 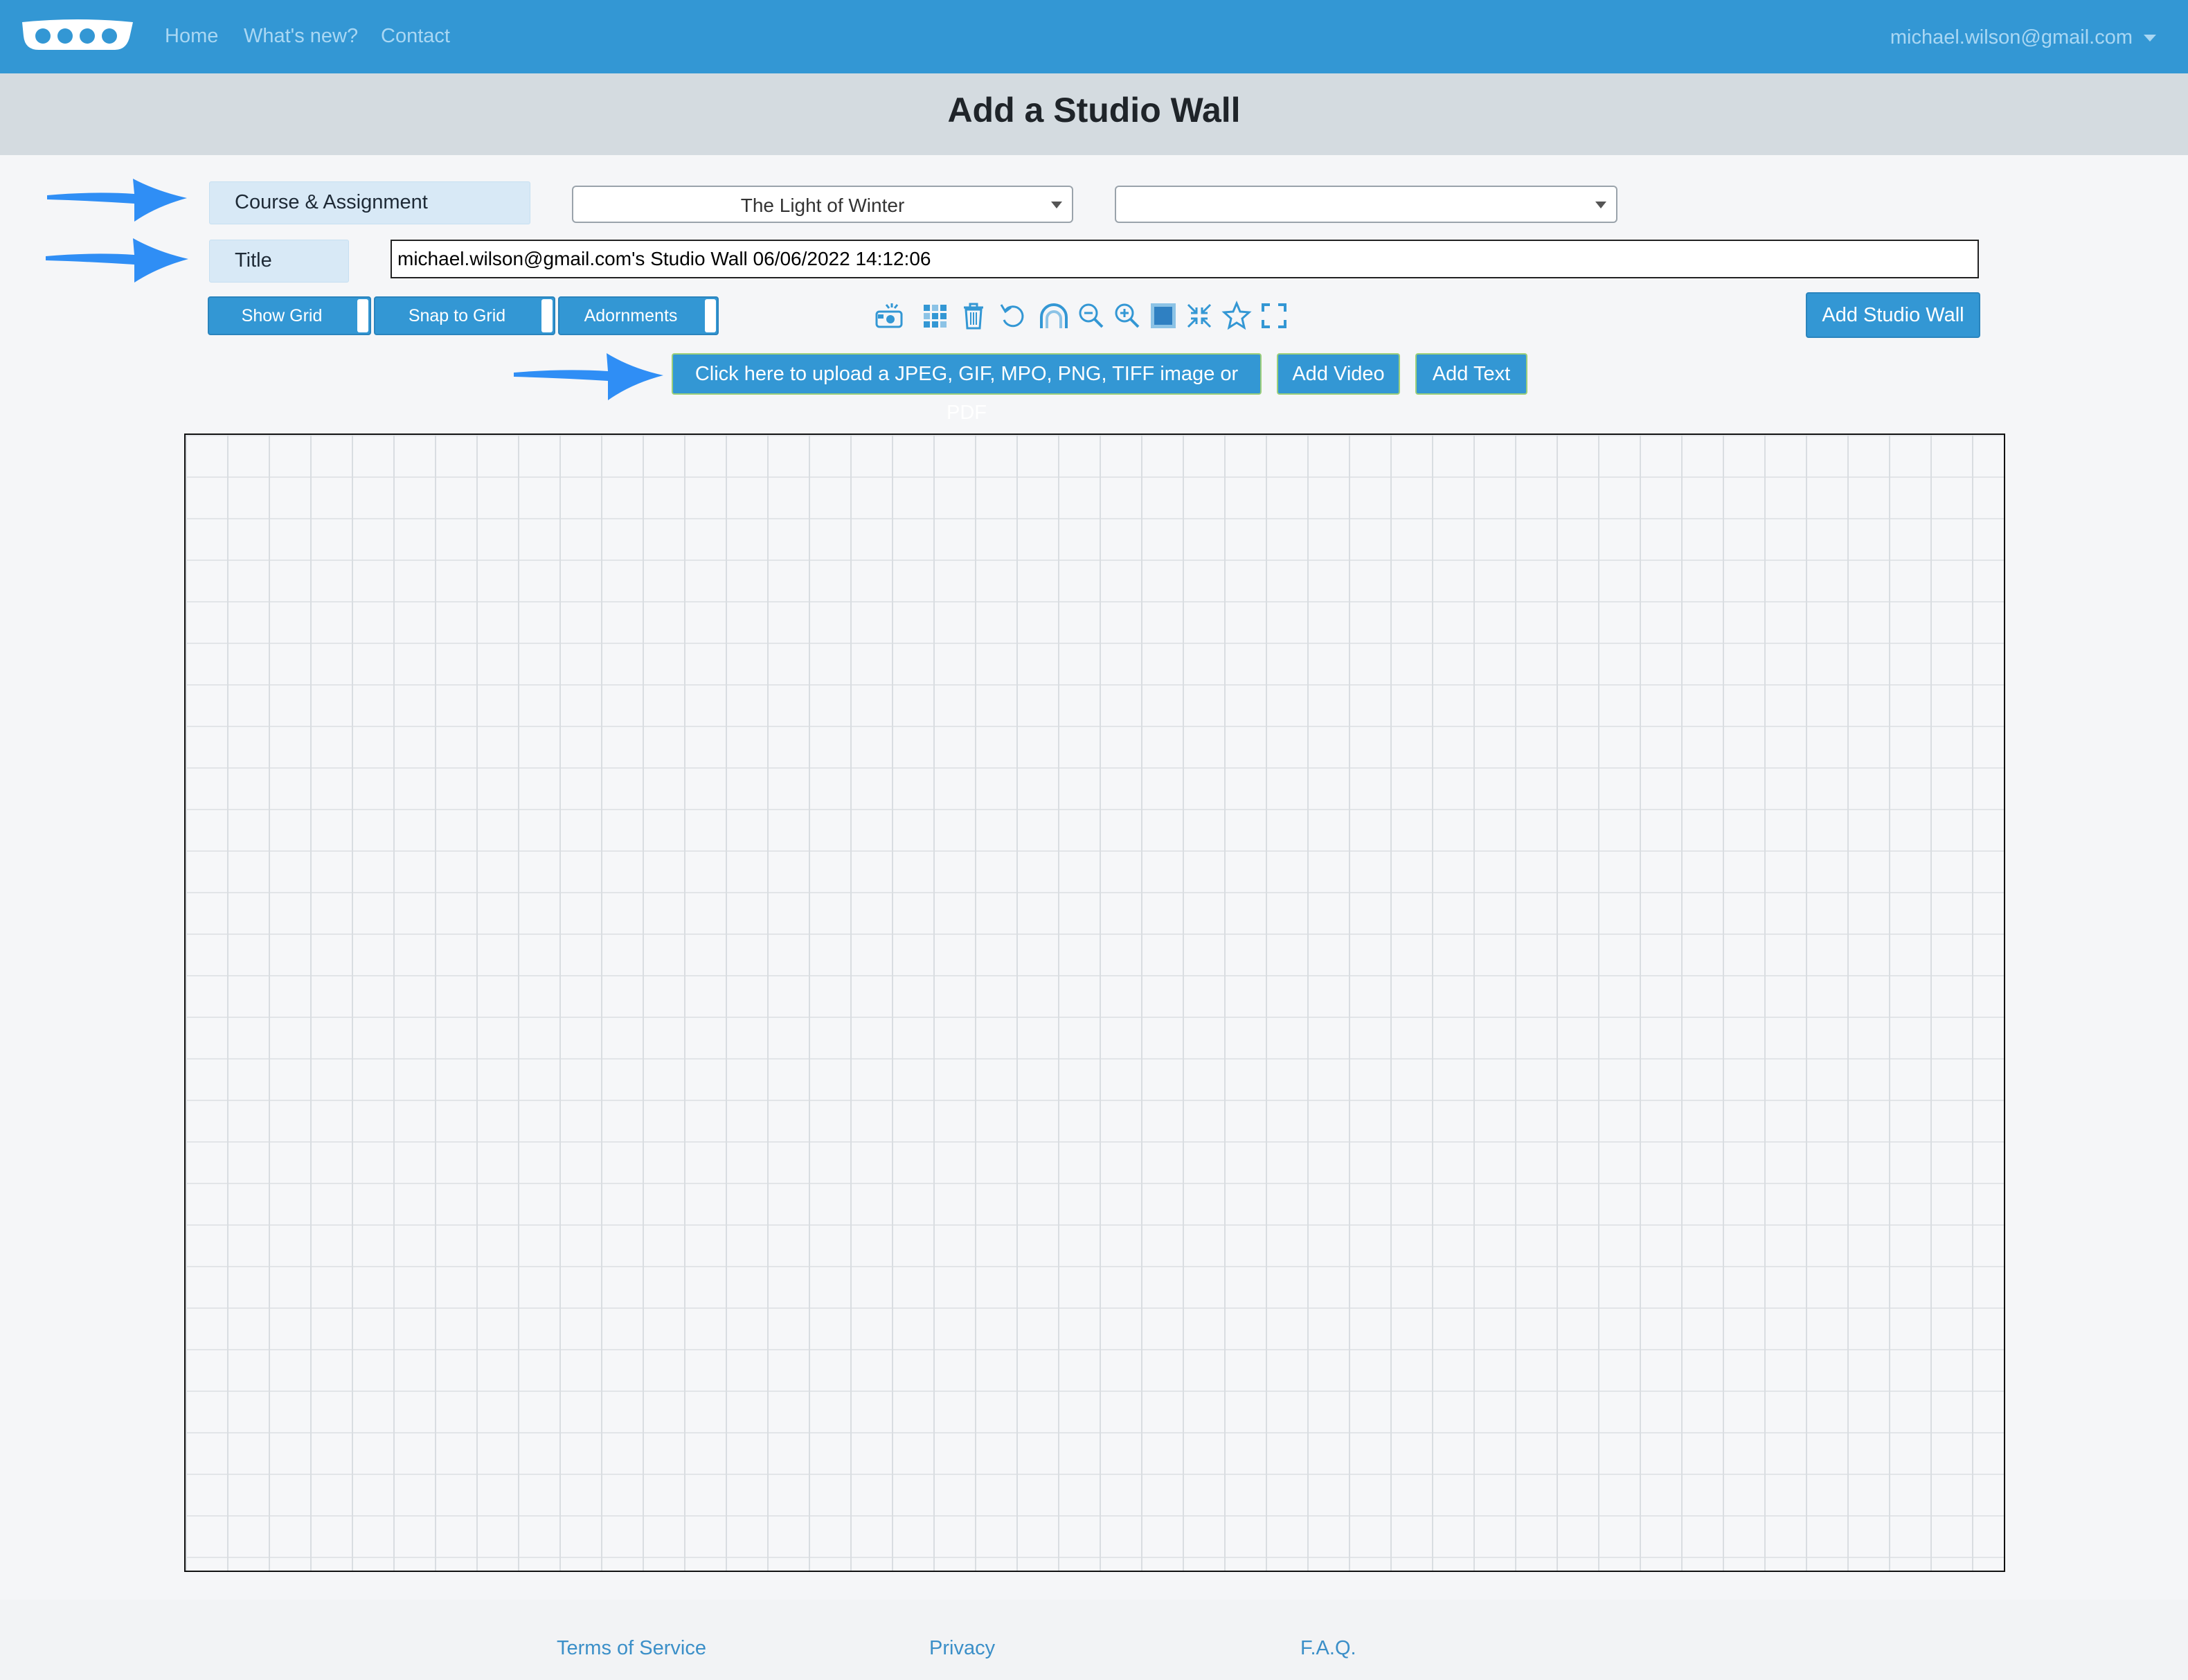 What do you see at coordinates (282, 315) in the screenshot?
I see `show-grid-label: Show Grid` at bounding box center [282, 315].